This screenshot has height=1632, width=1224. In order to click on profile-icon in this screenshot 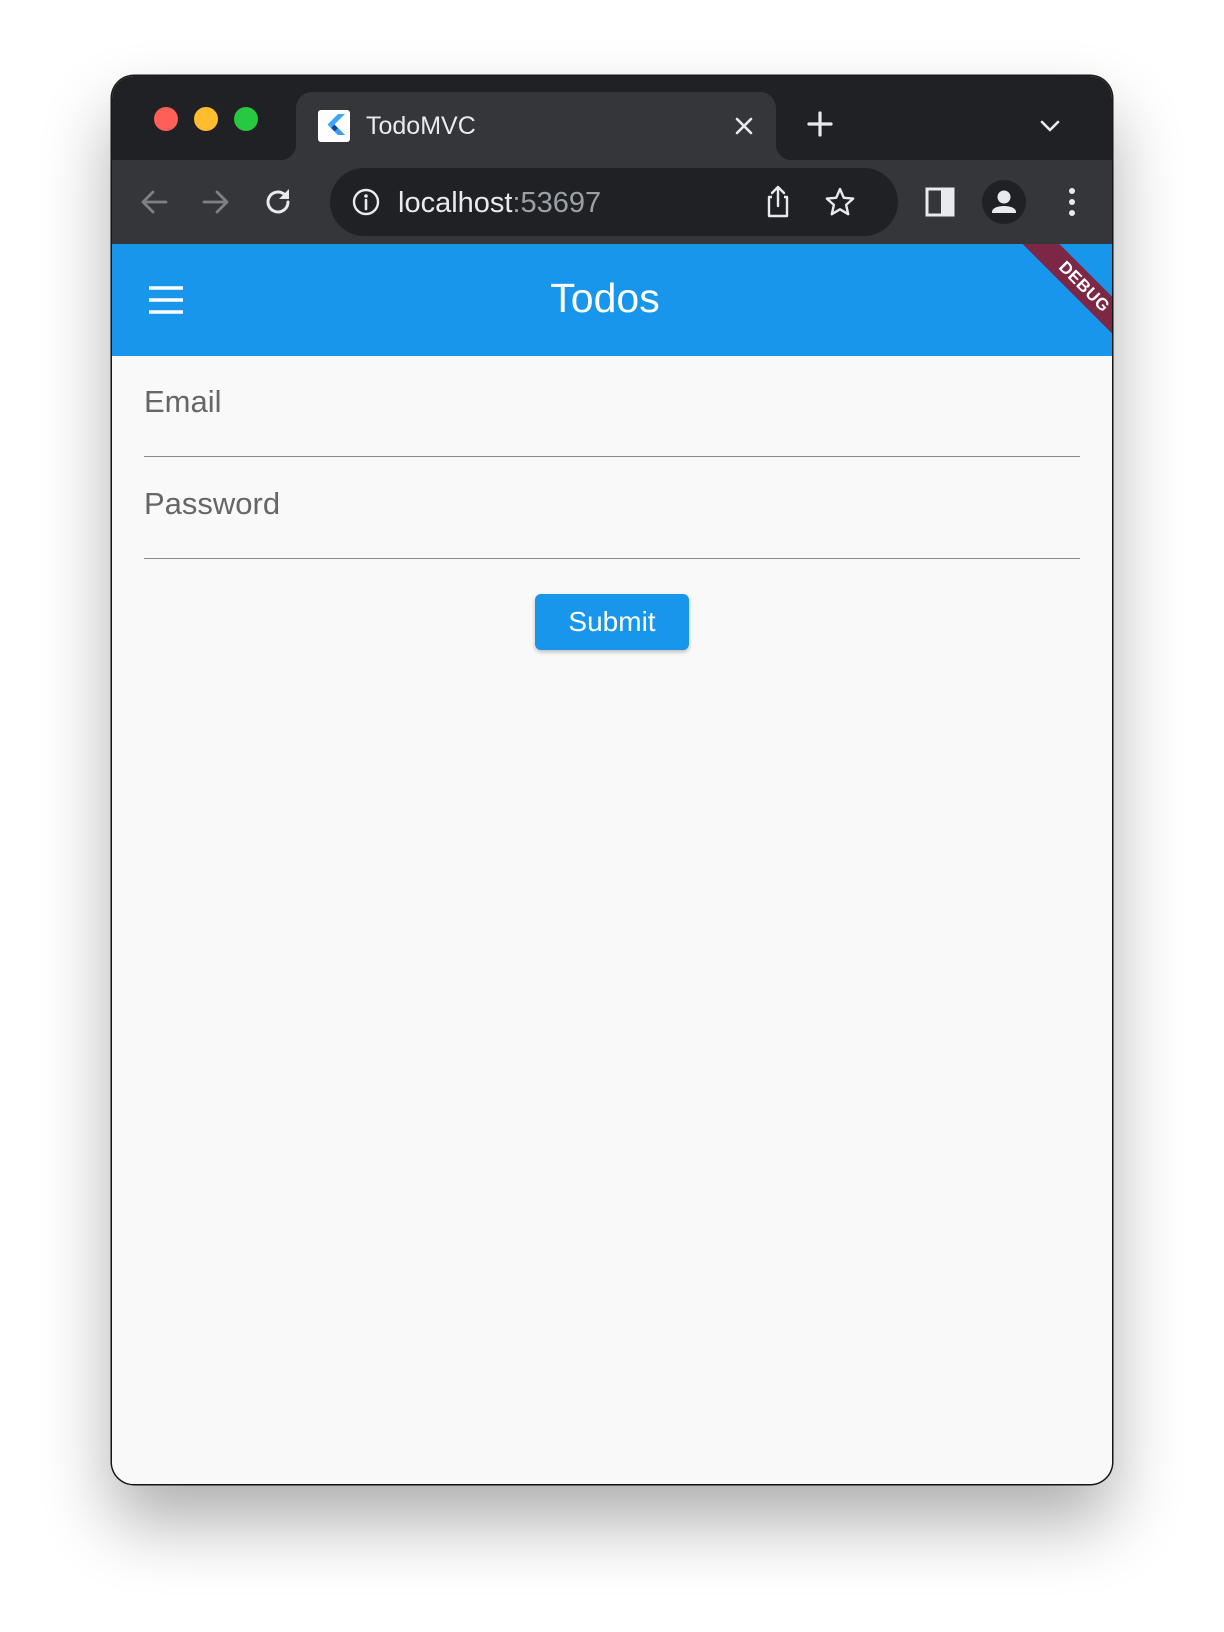, I will do `click(1004, 202)`.